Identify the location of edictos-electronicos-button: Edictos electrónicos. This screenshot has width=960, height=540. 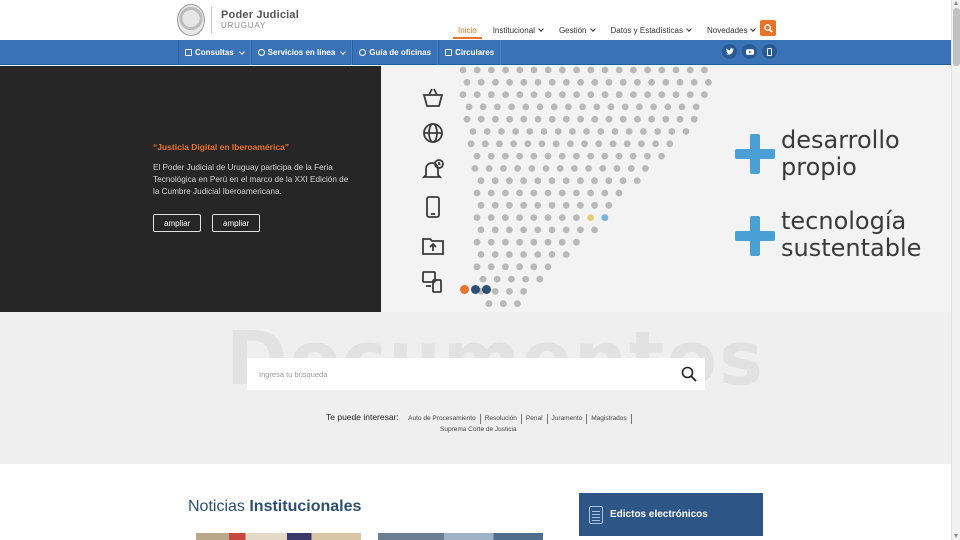
(671, 514).